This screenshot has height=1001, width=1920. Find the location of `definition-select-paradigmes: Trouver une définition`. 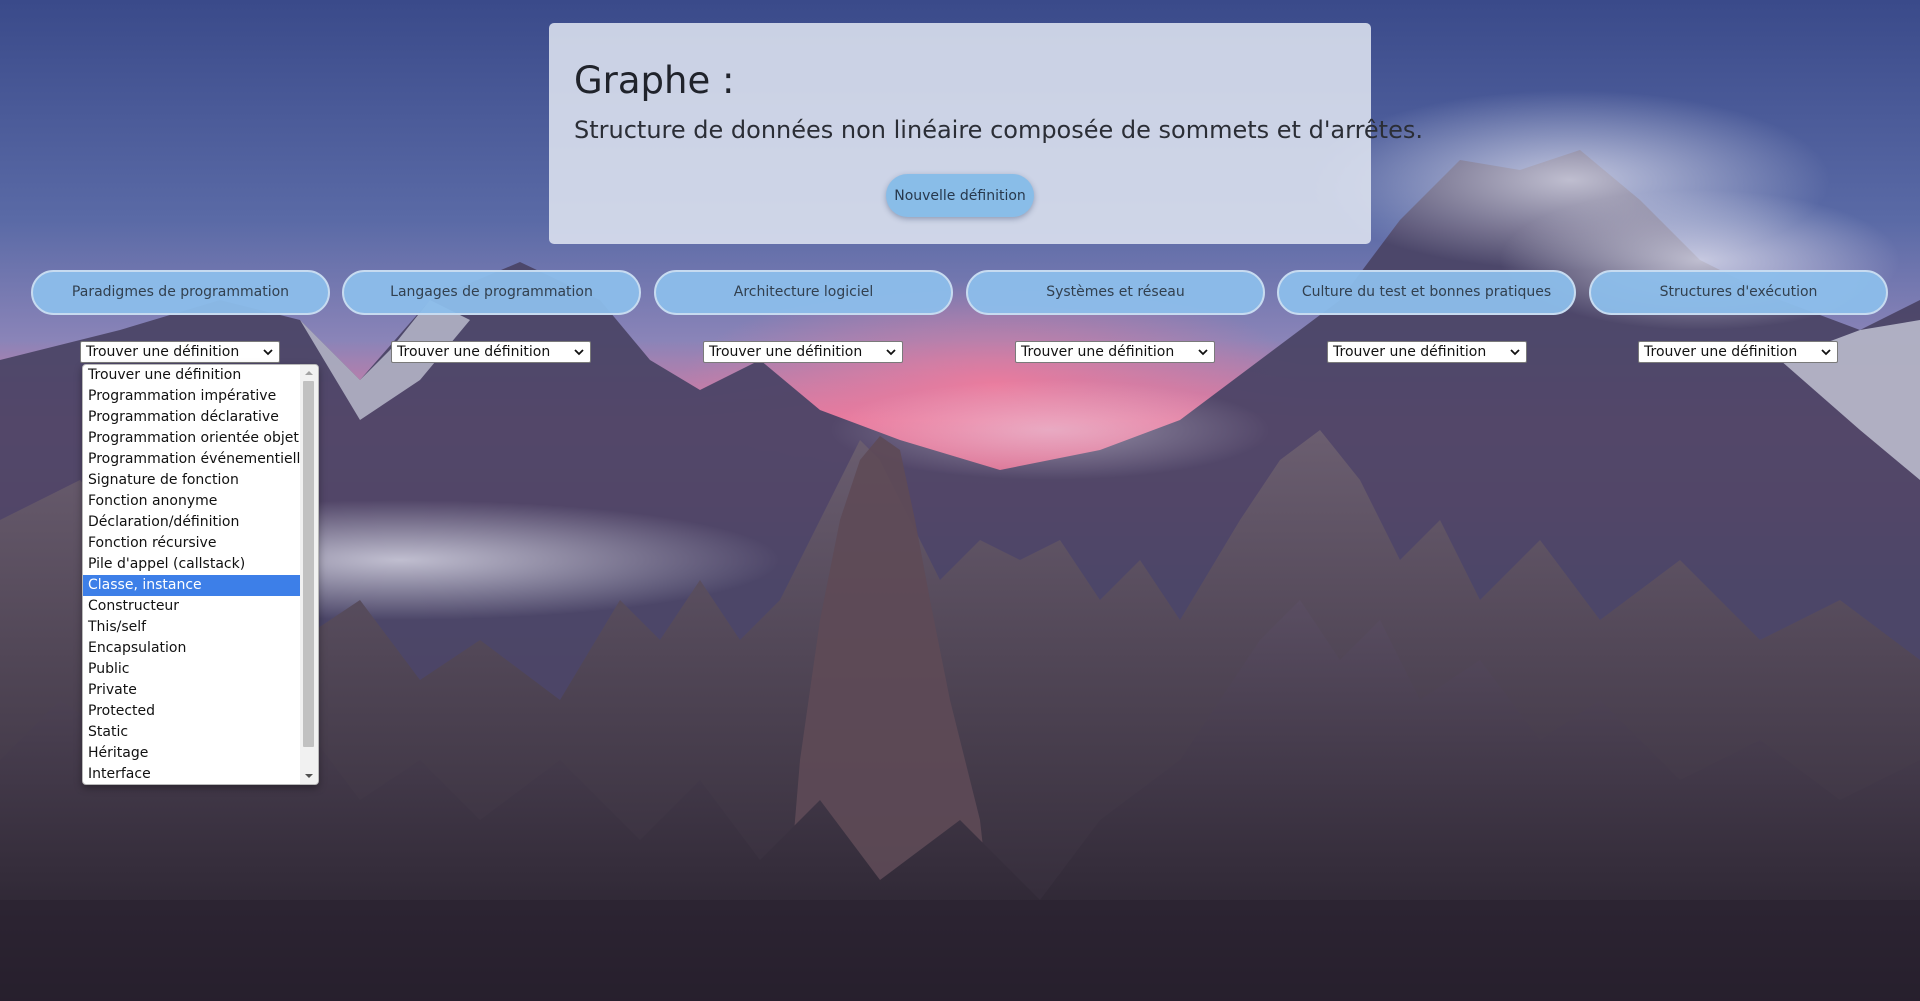

definition-select-paradigmes: Trouver une définition is located at coordinates (180, 352).